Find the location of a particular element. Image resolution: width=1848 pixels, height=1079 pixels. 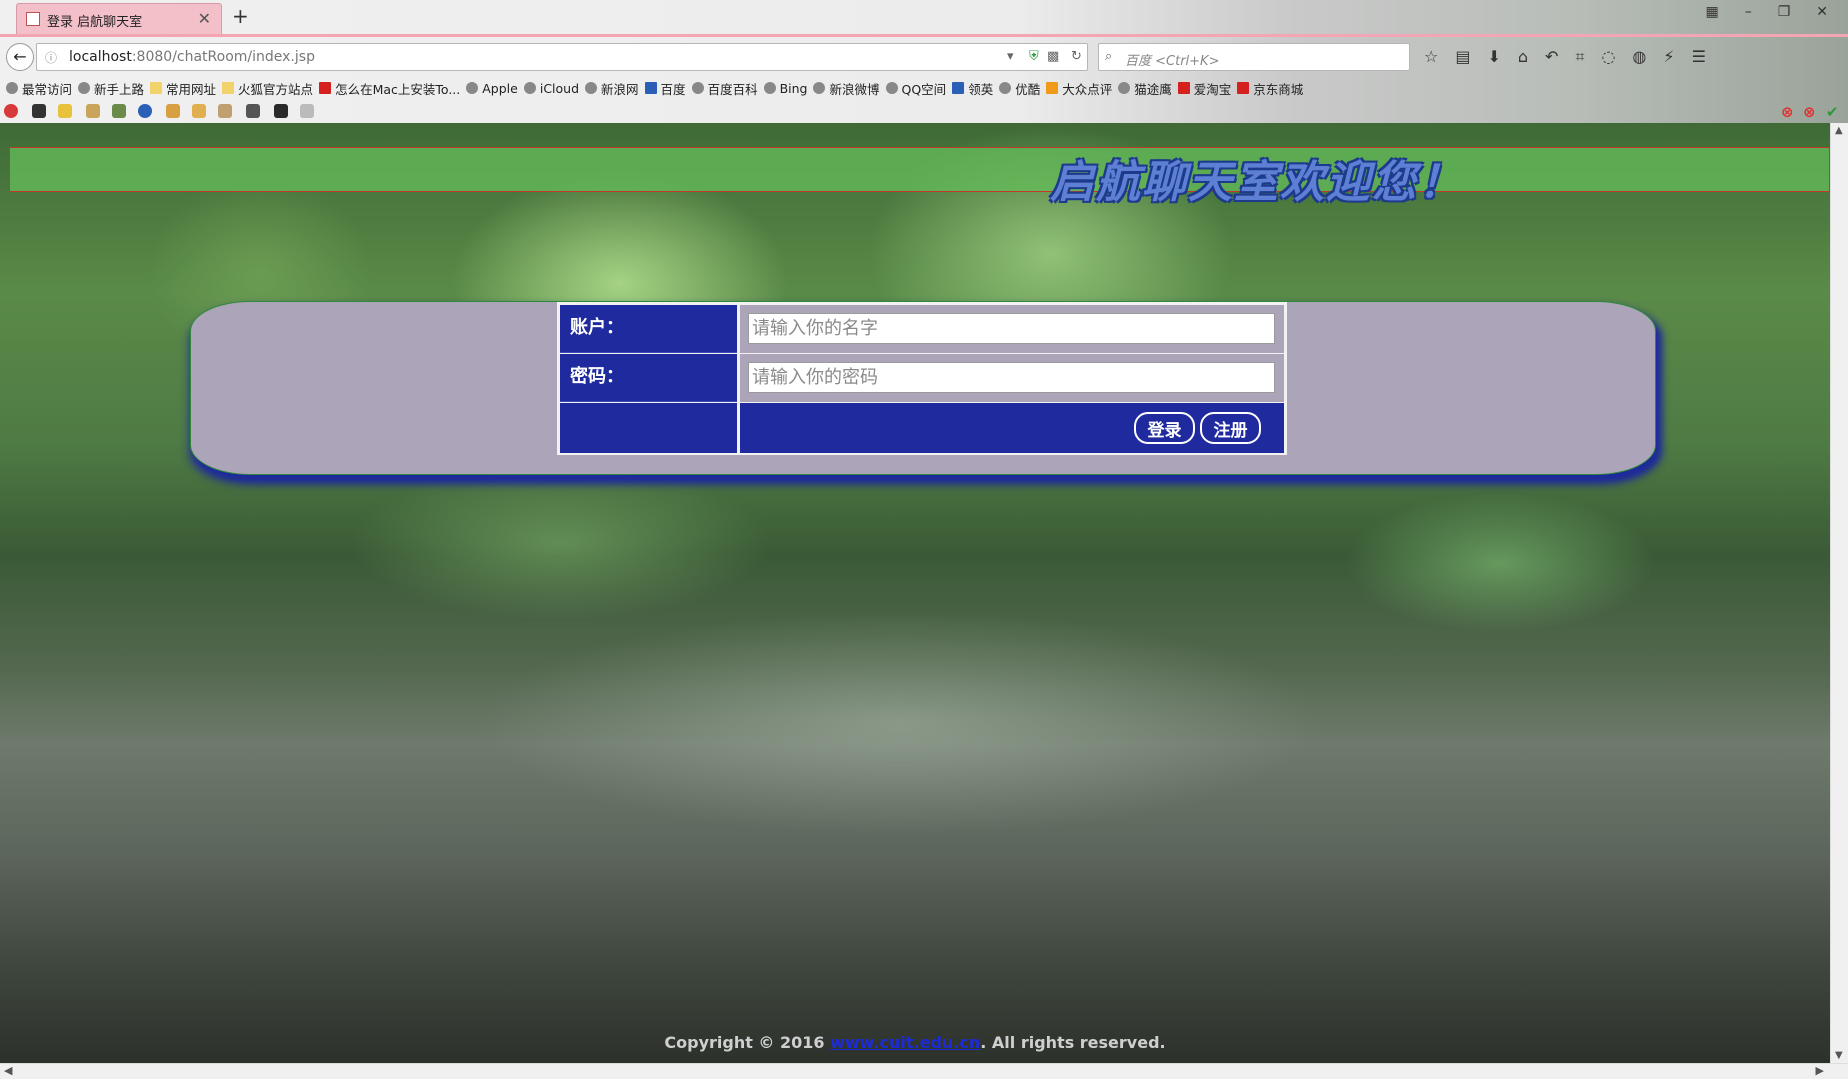

error-icon-2: ⊗ is located at coordinates (1809, 112).